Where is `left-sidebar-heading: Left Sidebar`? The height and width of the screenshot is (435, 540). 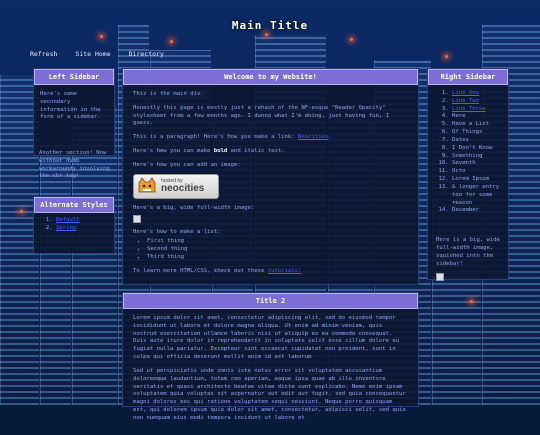 left-sidebar-heading: Left Sidebar is located at coordinates (74, 77).